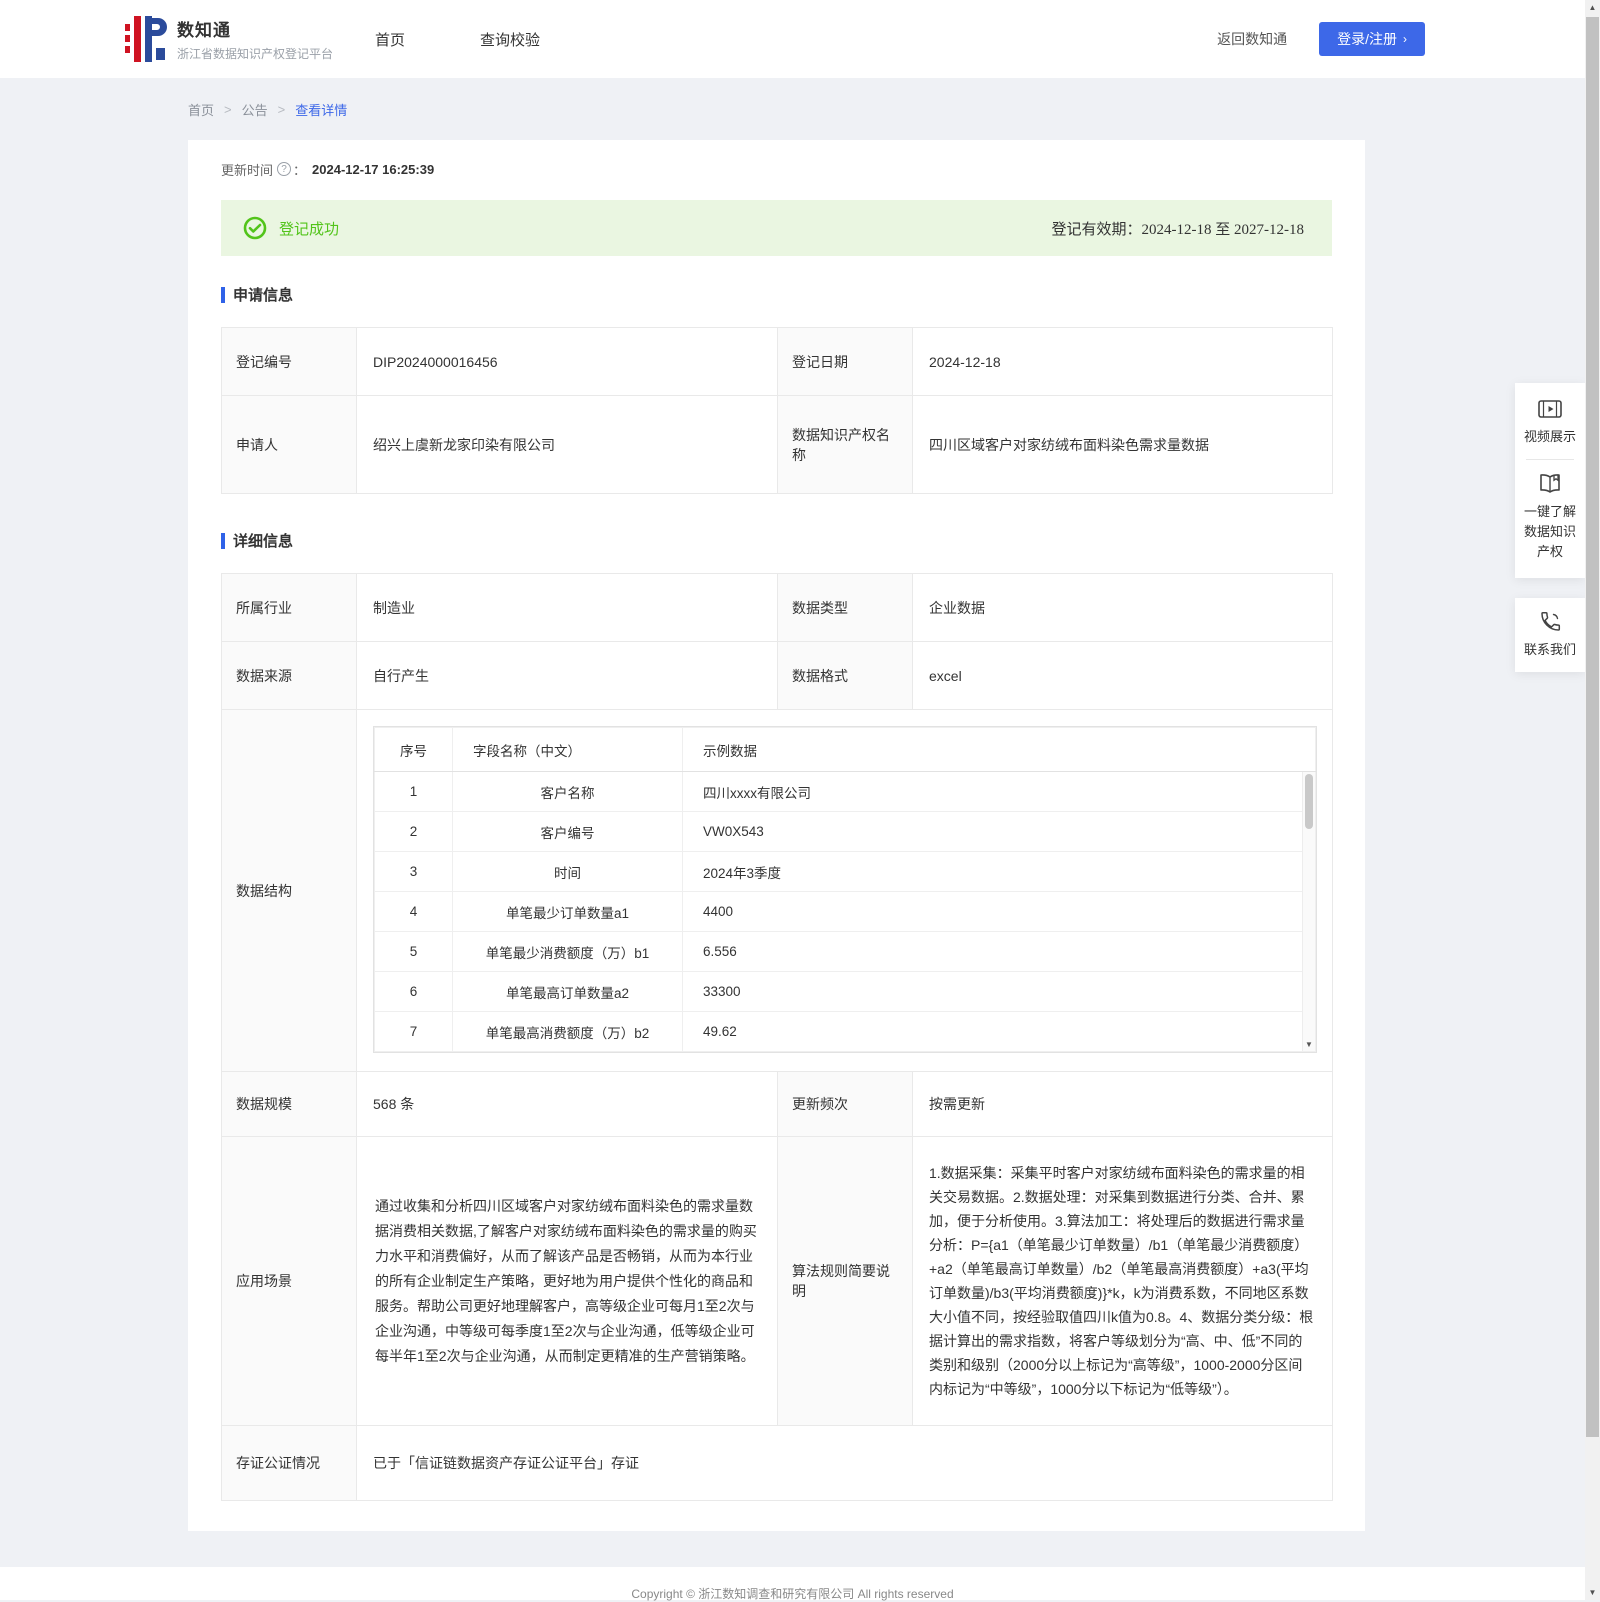  What do you see at coordinates (844, 1463) in the screenshot?
I see `field-value: 已于「信证链数据资产存证公证平台」存证` at bounding box center [844, 1463].